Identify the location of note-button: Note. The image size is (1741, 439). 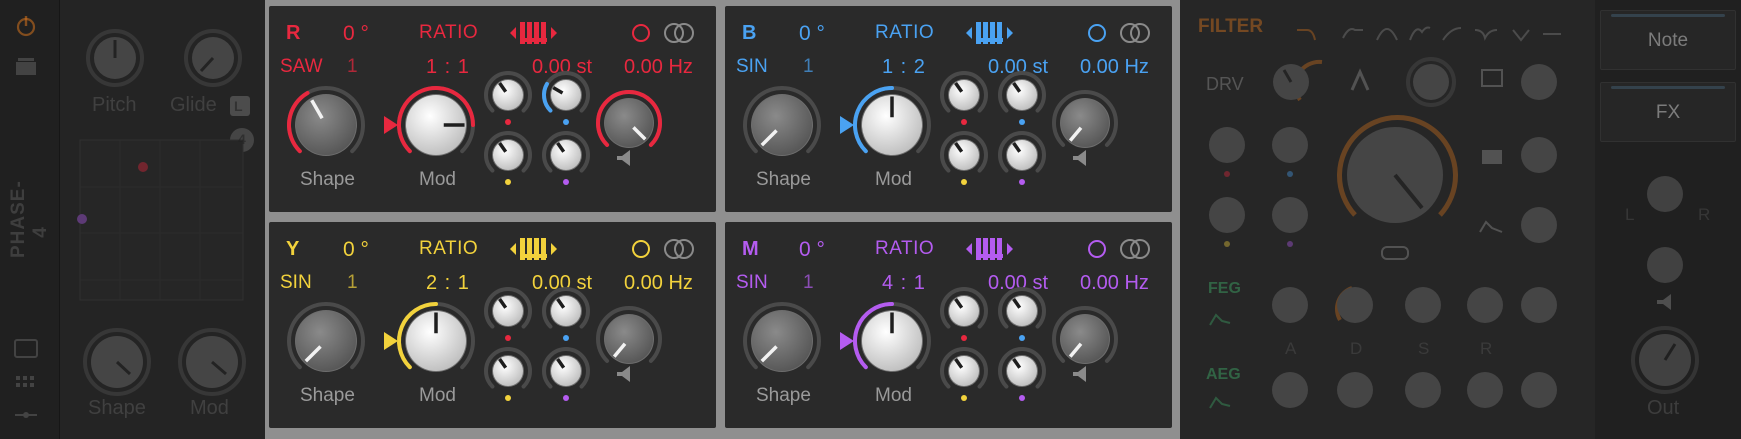
(1668, 40).